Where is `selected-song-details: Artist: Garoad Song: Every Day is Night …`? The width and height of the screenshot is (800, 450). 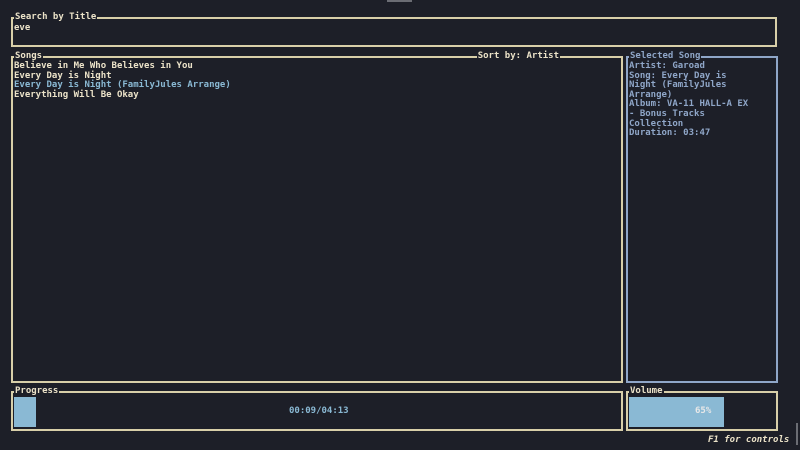 selected-song-details: Artist: Garoad Song: Every Day is Night … is located at coordinates (689, 100).